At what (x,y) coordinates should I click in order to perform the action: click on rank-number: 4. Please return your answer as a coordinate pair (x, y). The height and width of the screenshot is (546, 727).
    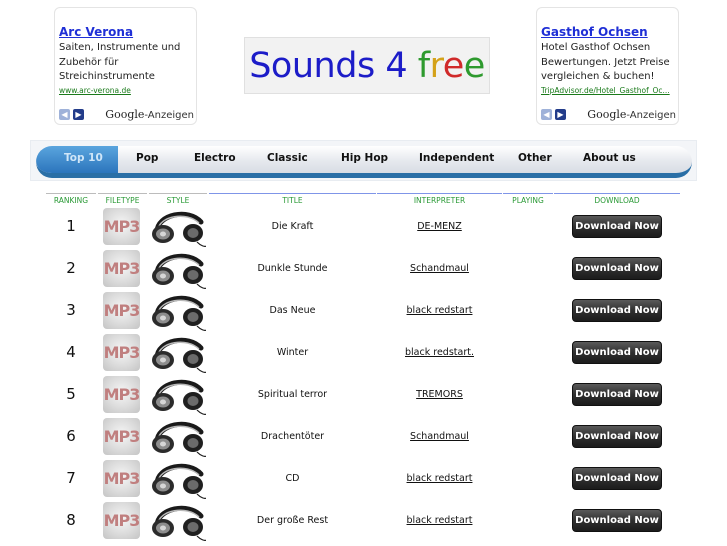
    Looking at the image, I should click on (71, 352).